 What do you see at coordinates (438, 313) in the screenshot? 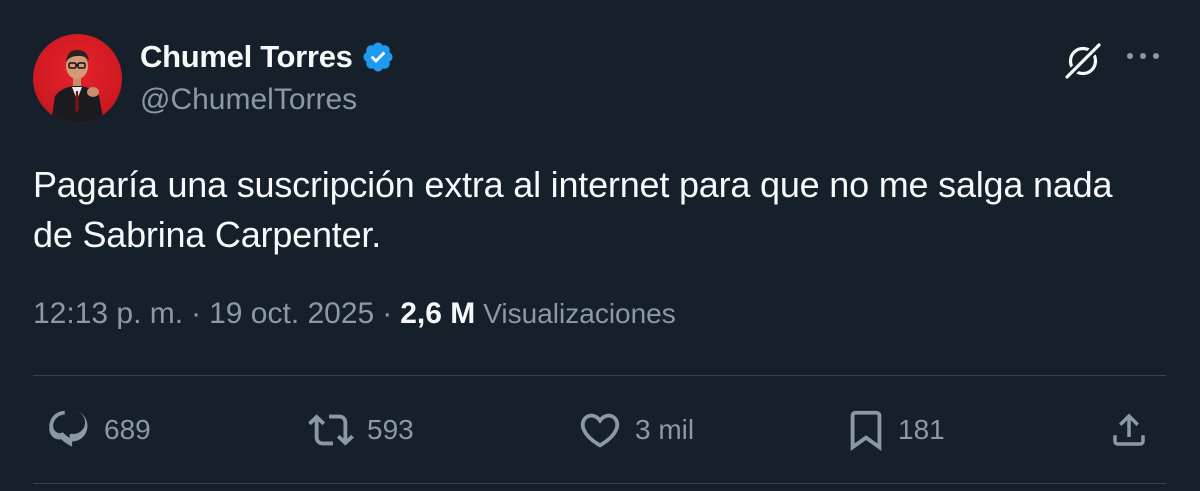
I see `views-count: 2,6 M` at bounding box center [438, 313].